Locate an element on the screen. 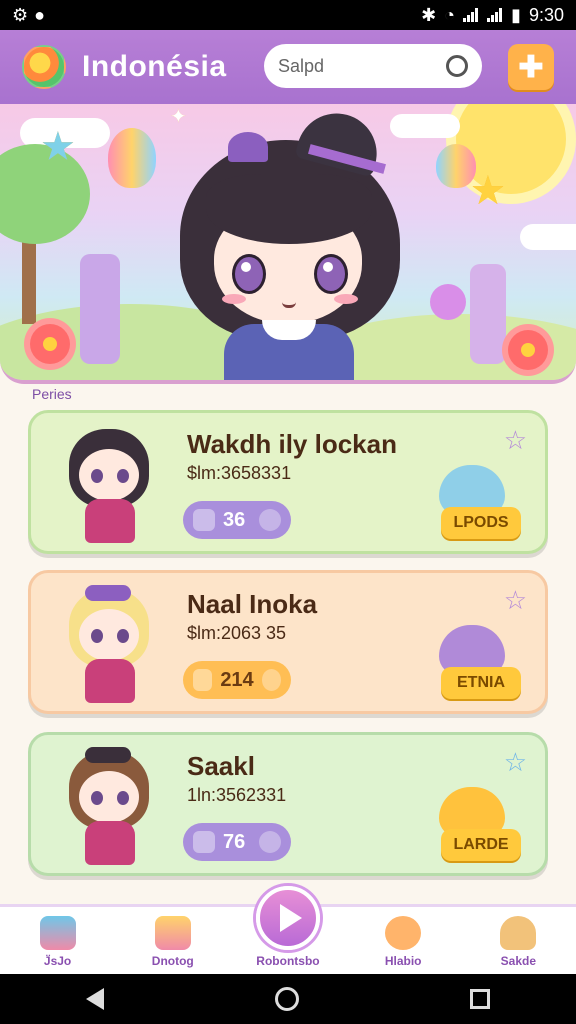  character-card: Naal Inoka $lm:2063 35 214 ☆ ETNIA is located at coordinates (288, 642).